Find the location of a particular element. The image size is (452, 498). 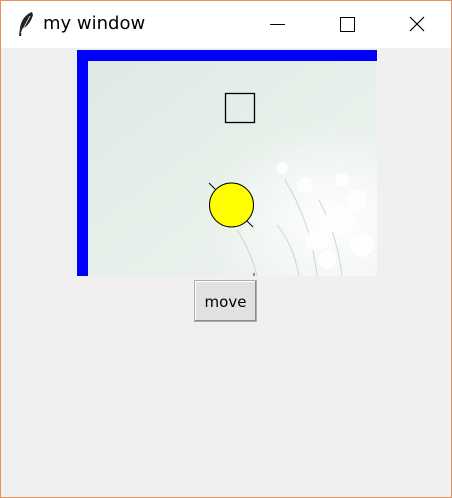

maximize-icon is located at coordinates (347, 24).